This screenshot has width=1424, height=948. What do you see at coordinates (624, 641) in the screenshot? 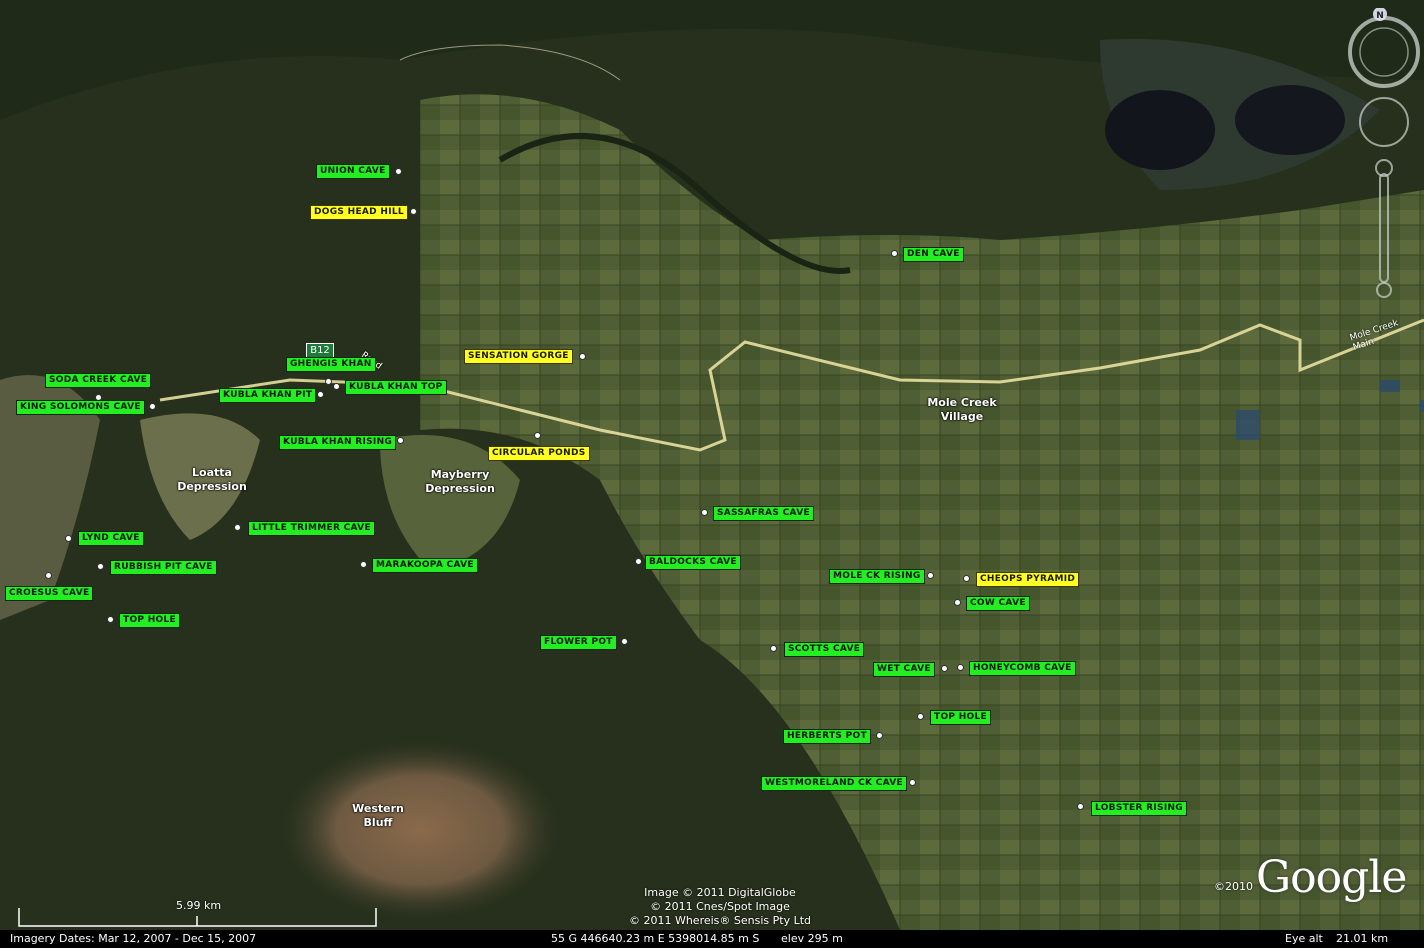
I see `placemark-dot-flower-pot` at bounding box center [624, 641].